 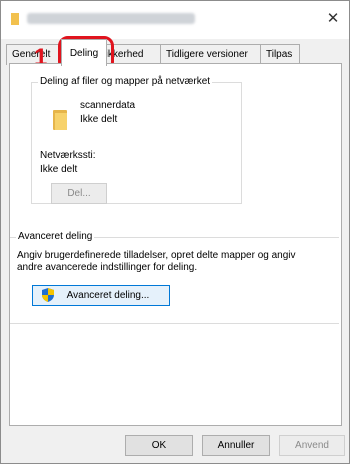 I want to click on cancel-button: Annuller, so click(x=236, y=445).